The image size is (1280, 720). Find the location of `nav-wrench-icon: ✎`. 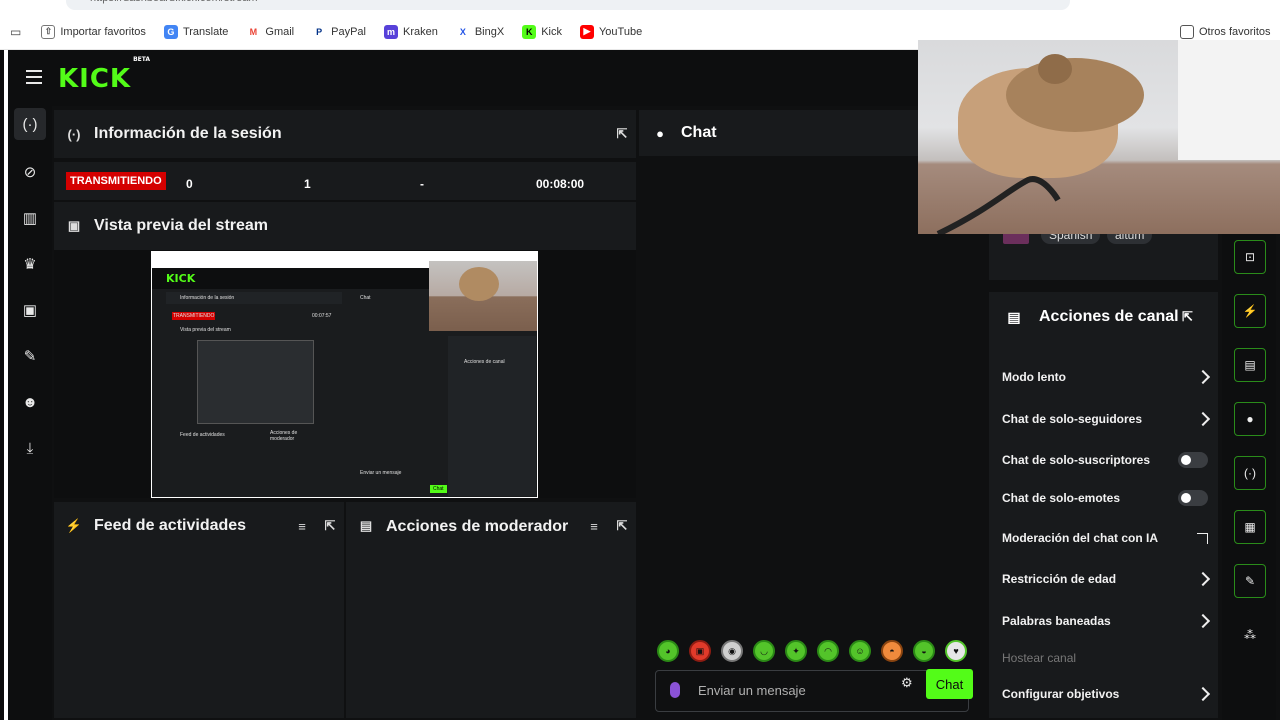

nav-wrench-icon: ✎ is located at coordinates (30, 356).